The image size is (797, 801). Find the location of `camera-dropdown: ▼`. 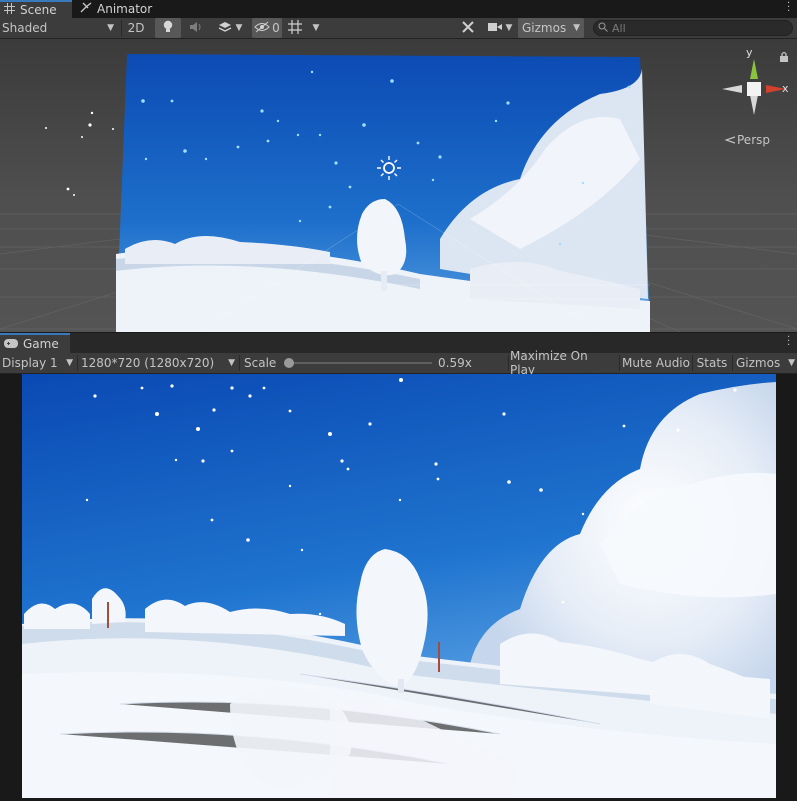

camera-dropdown: ▼ is located at coordinates (500, 28).